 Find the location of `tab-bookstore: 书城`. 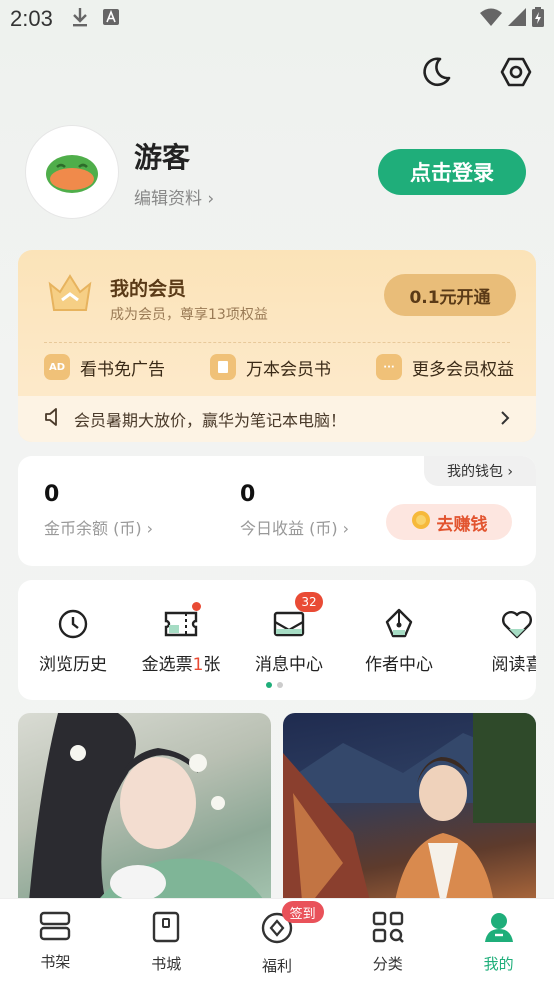

tab-bookstore: 书城 is located at coordinates (166, 941).